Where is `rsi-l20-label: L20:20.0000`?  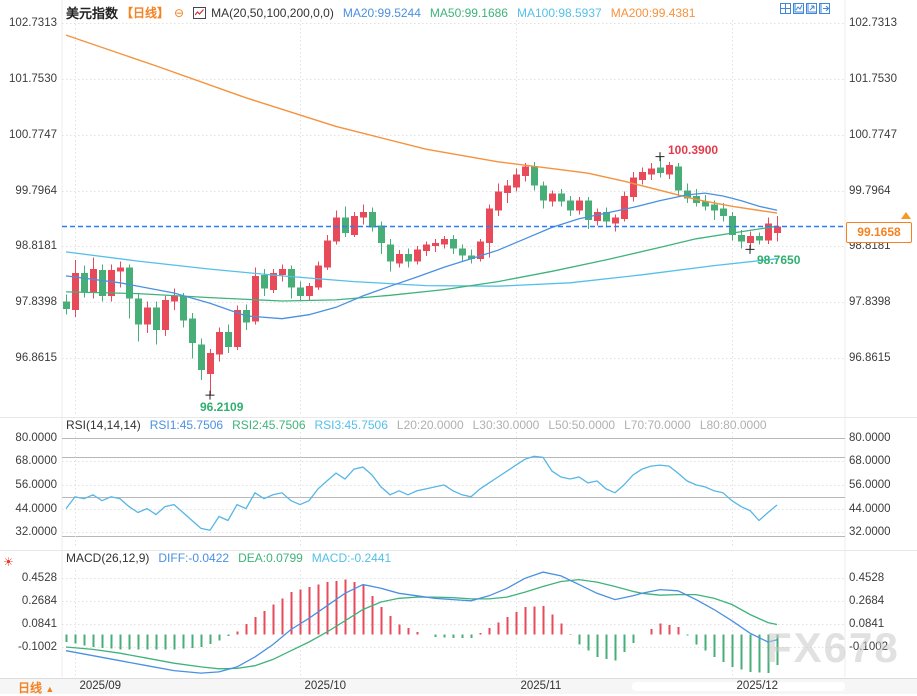 rsi-l20-label: L20:20.0000 is located at coordinates (430, 425).